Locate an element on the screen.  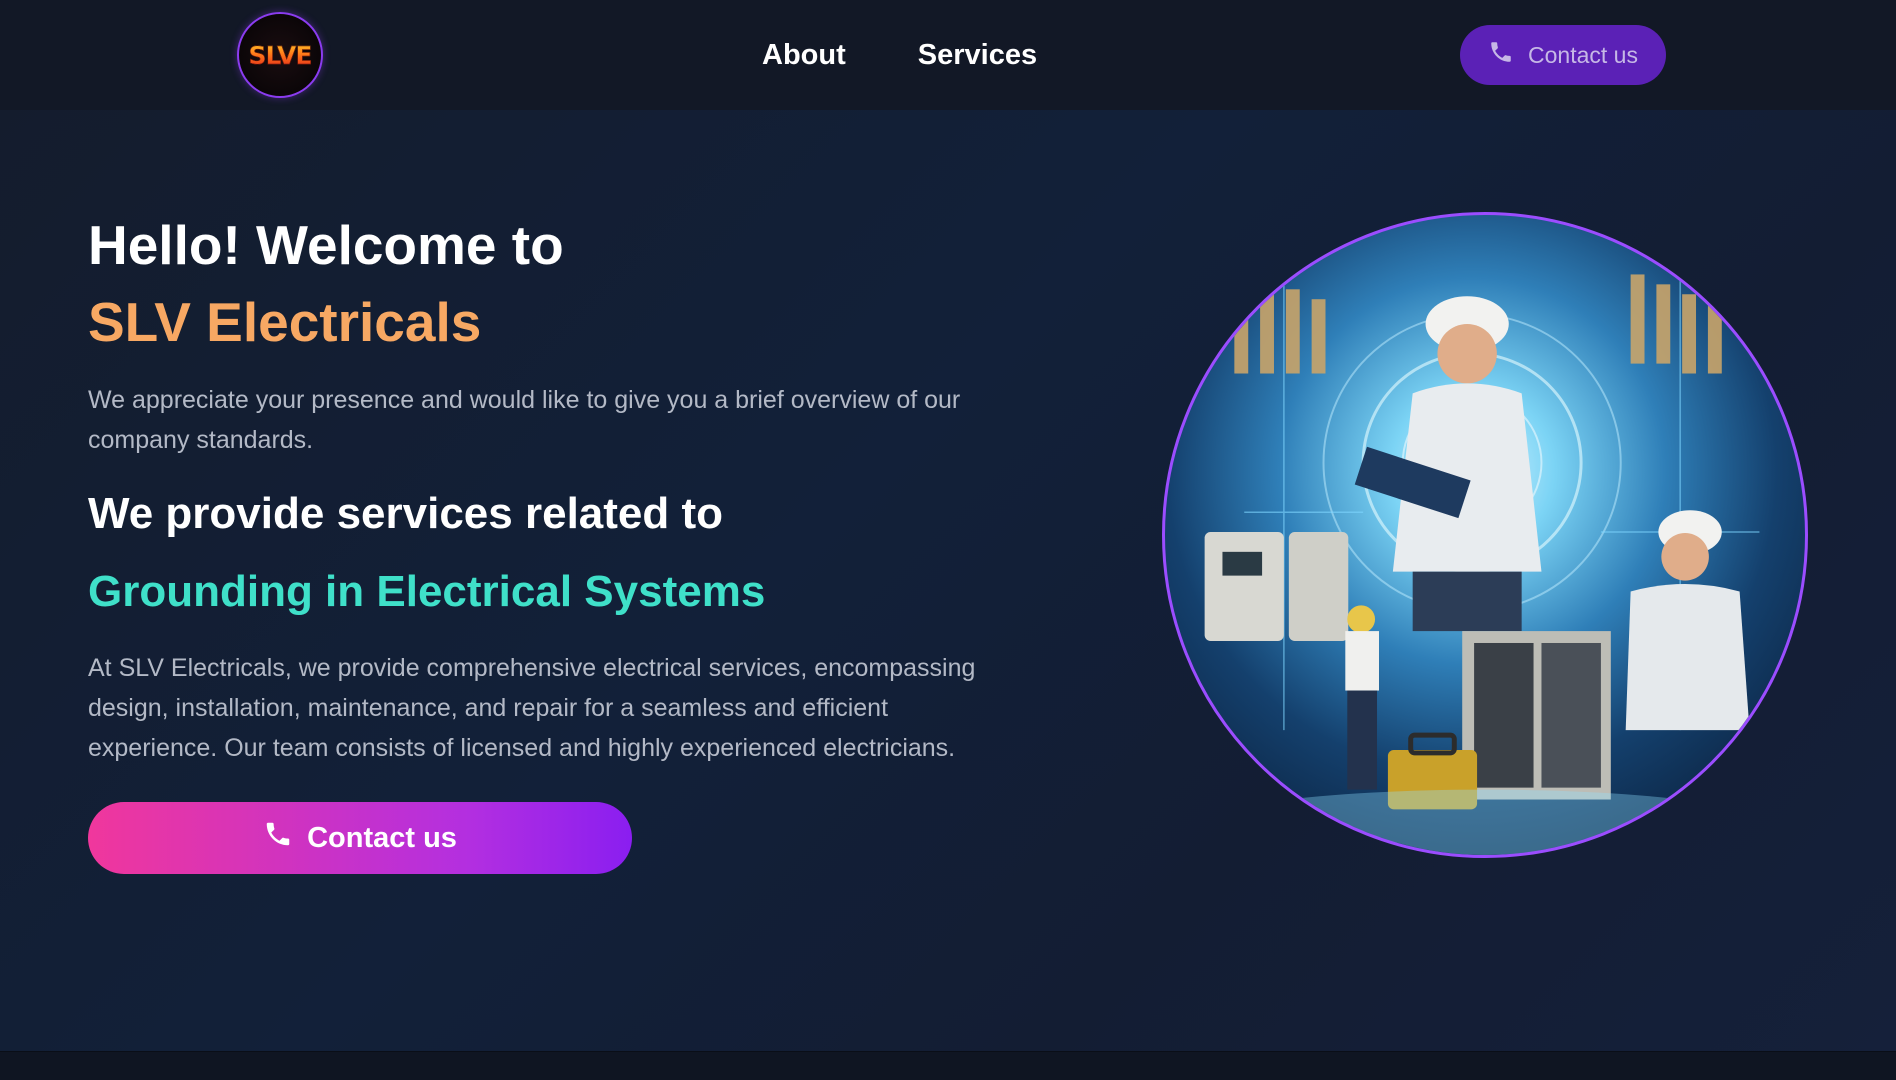
hero-contact-button: Contact us is located at coordinates (360, 838).